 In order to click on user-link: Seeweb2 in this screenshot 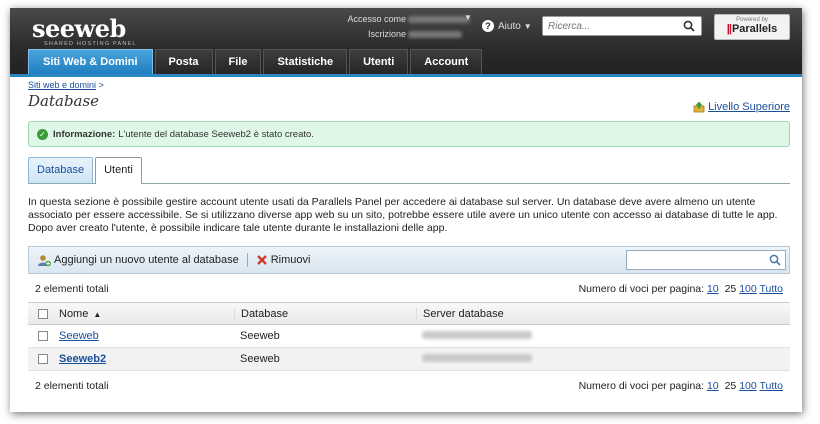, I will do `click(82, 359)`.